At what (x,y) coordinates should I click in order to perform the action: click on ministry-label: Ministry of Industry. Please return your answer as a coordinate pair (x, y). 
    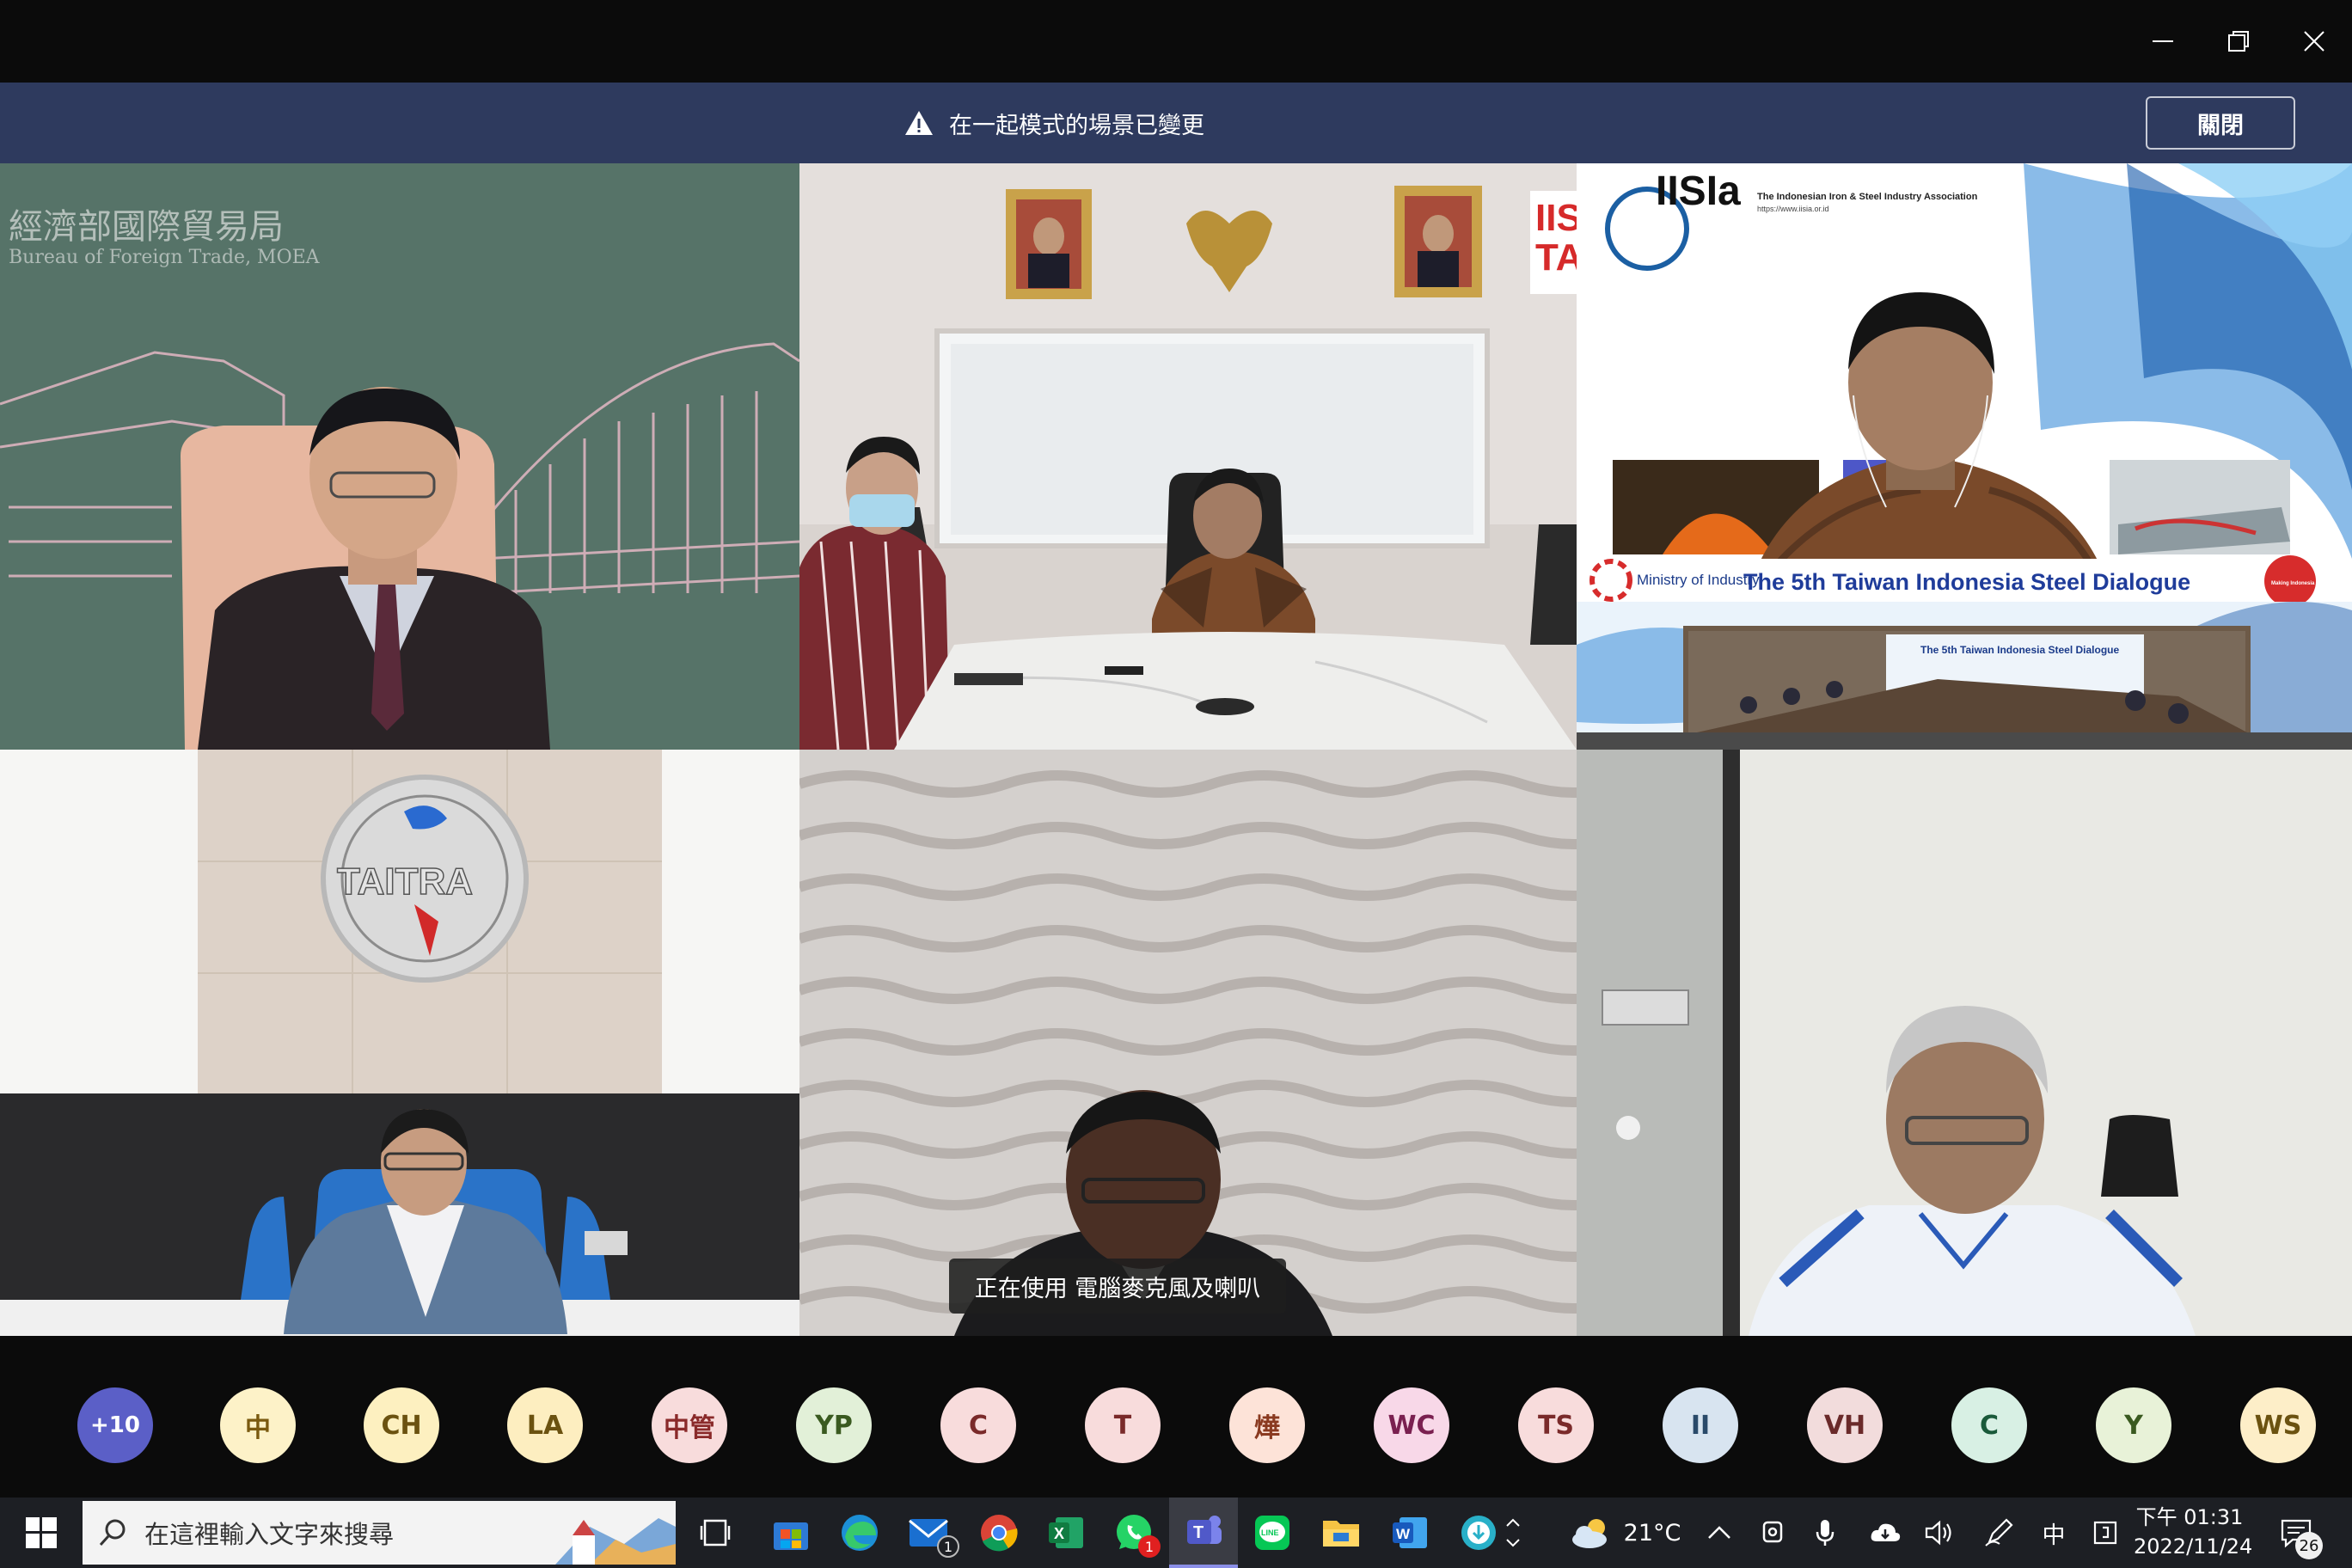
    Looking at the image, I should click on (1698, 580).